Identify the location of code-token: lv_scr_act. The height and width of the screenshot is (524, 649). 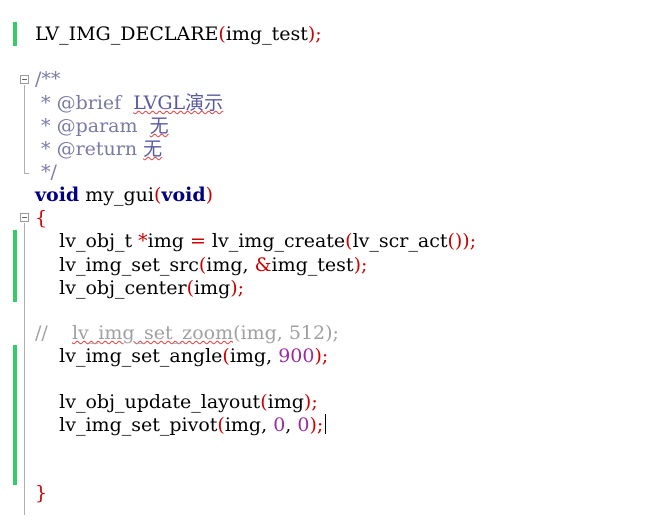
(400, 241).